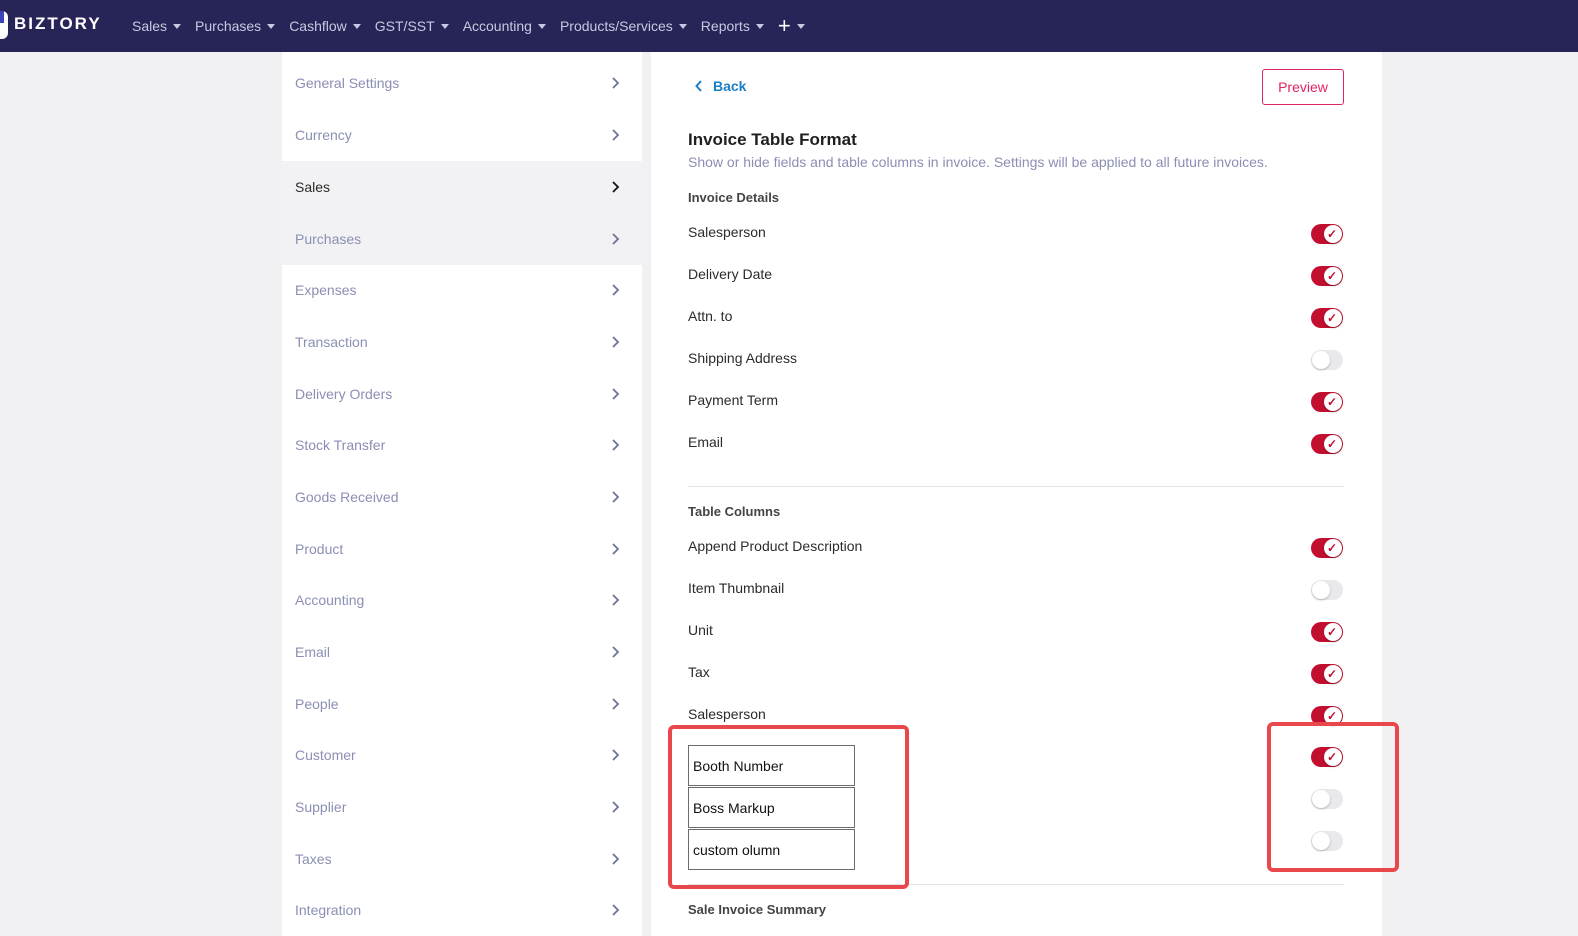 This screenshot has width=1578, height=936. What do you see at coordinates (772, 139) in the screenshot?
I see `page-title: Invoice Table Format` at bounding box center [772, 139].